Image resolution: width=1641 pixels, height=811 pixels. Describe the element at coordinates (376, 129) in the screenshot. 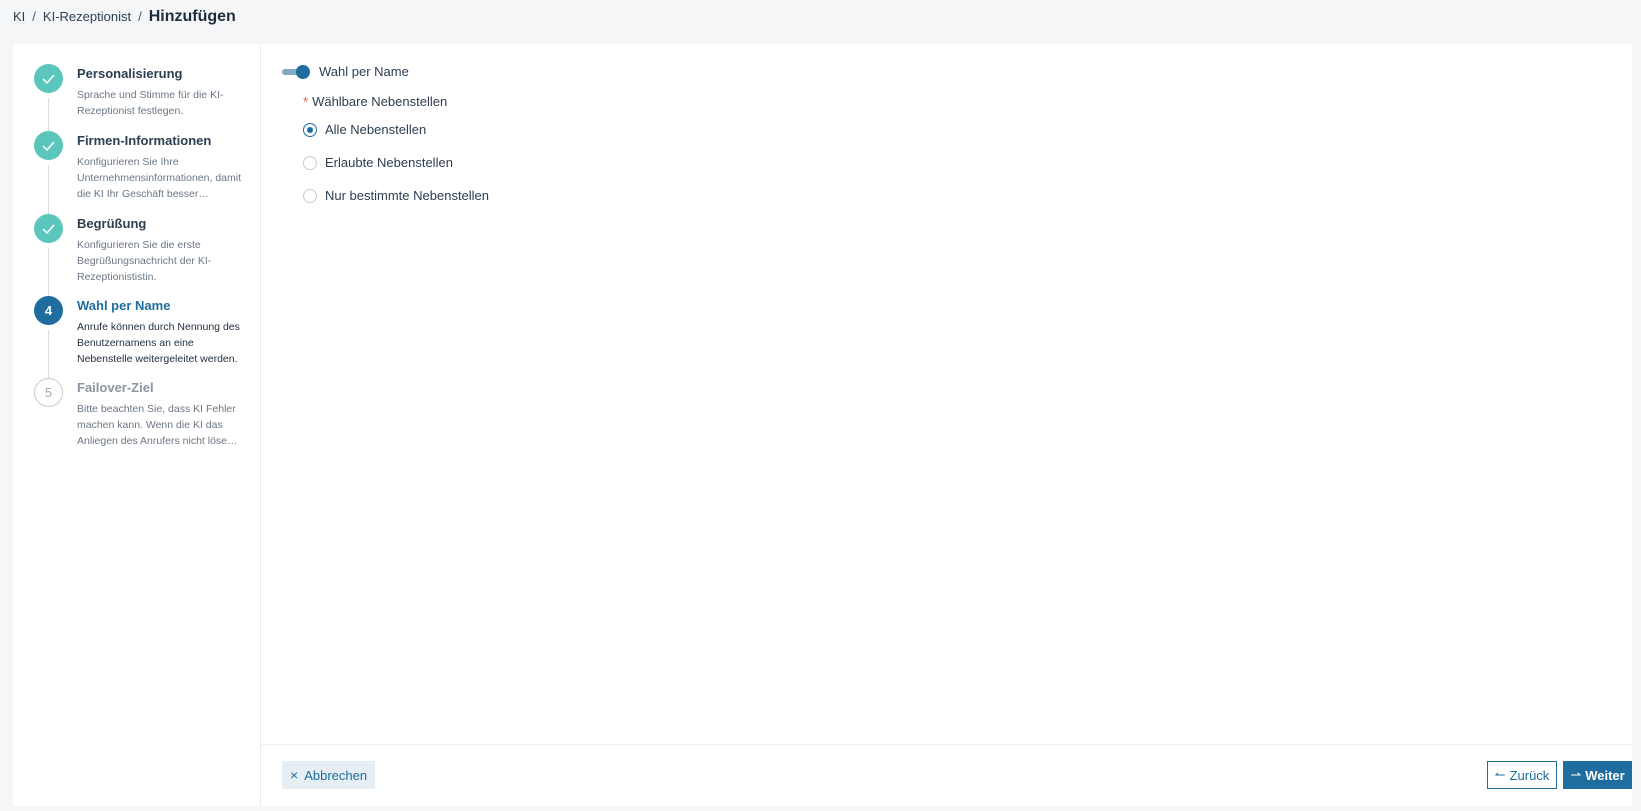

I see `radio-label: Alle Nebenstellen` at that location.